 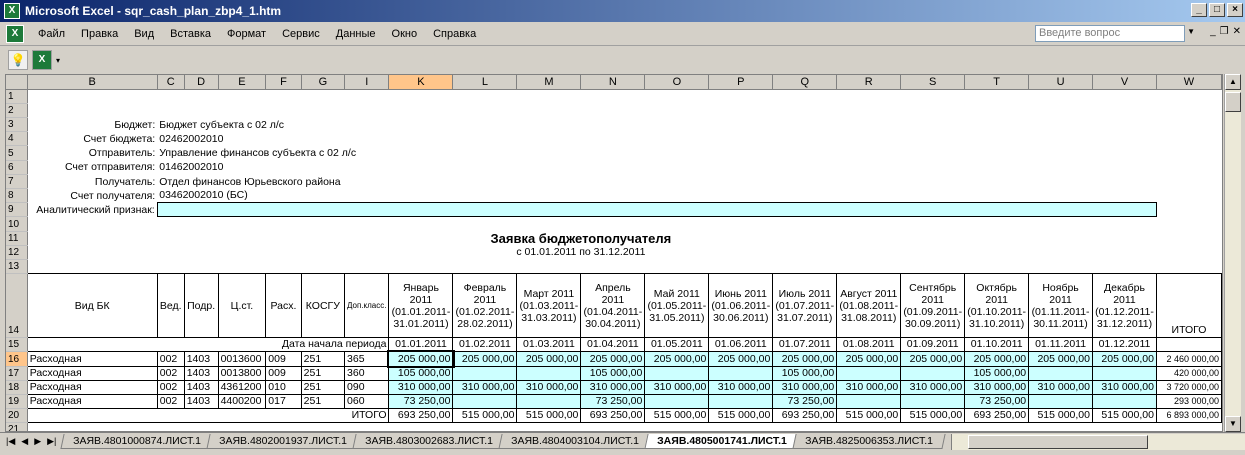 I want to click on row-header: 2, so click(x=17, y=111).